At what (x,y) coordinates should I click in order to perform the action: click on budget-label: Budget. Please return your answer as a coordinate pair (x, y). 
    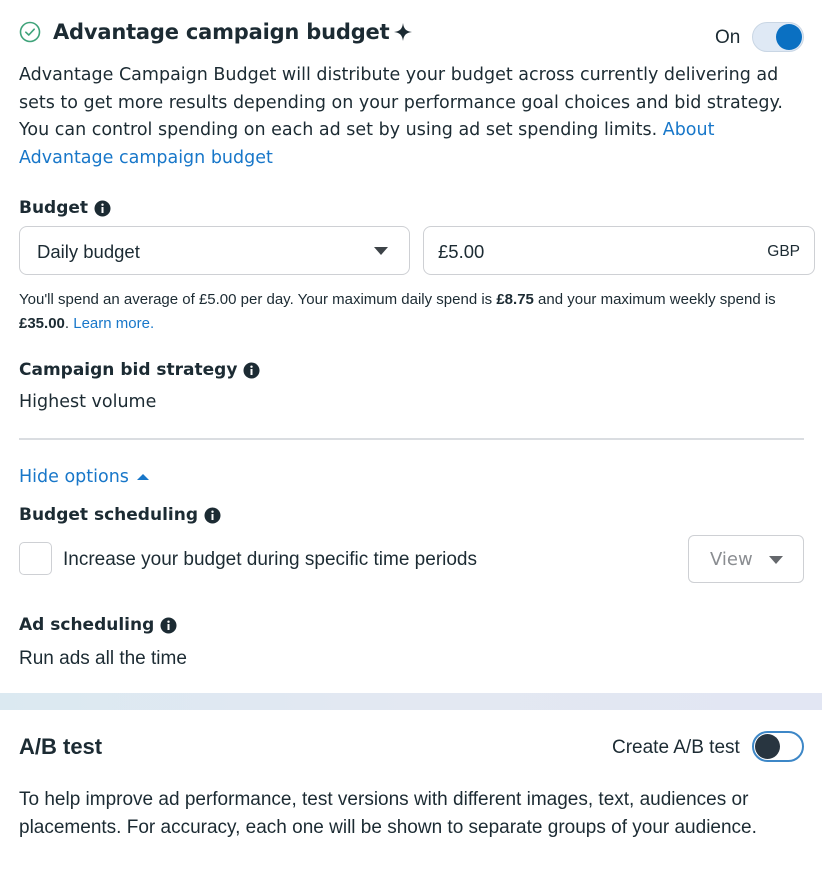
    Looking at the image, I should click on (65, 208).